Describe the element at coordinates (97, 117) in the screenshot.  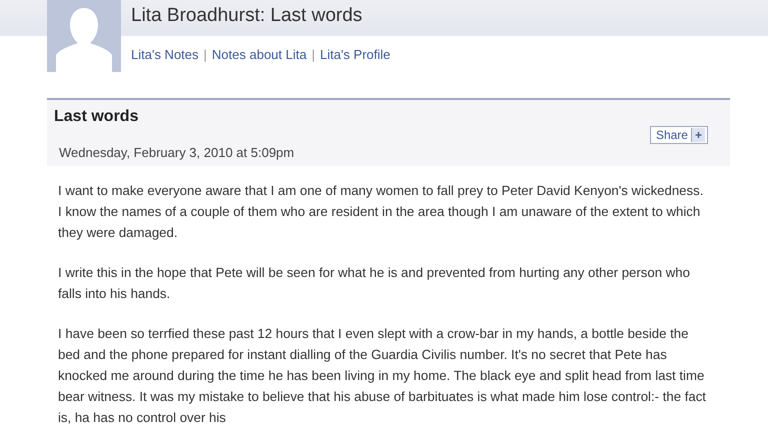
I see `note-title: Last words` at that location.